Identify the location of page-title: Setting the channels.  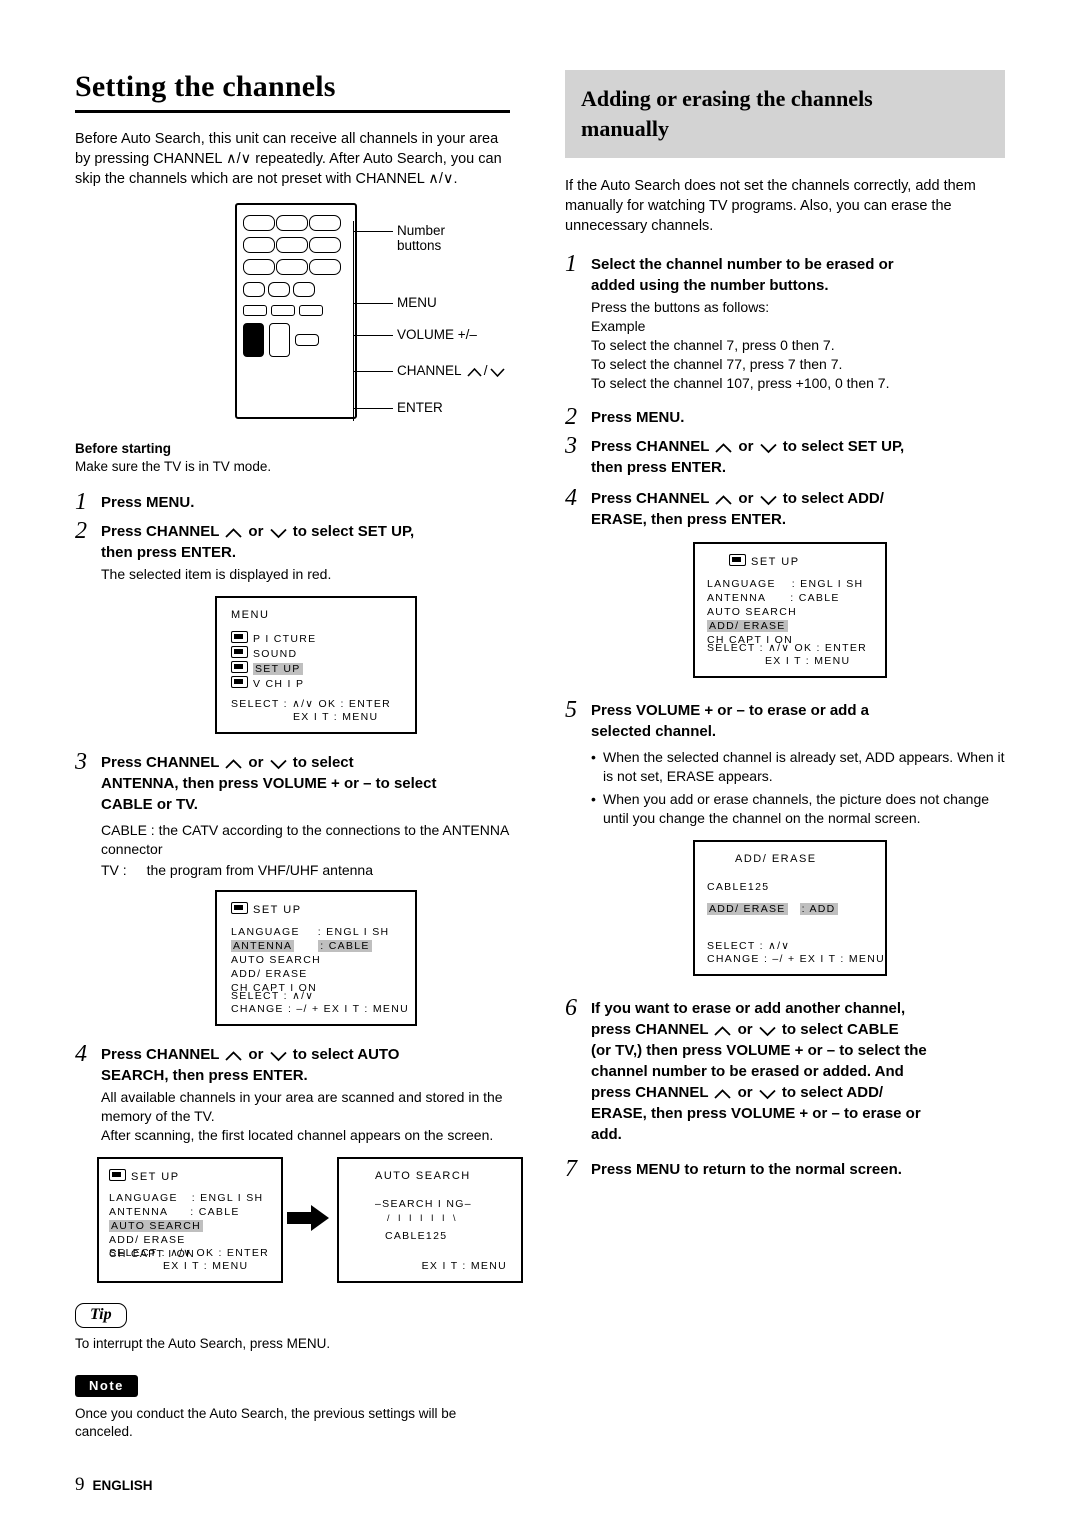
(205, 86).